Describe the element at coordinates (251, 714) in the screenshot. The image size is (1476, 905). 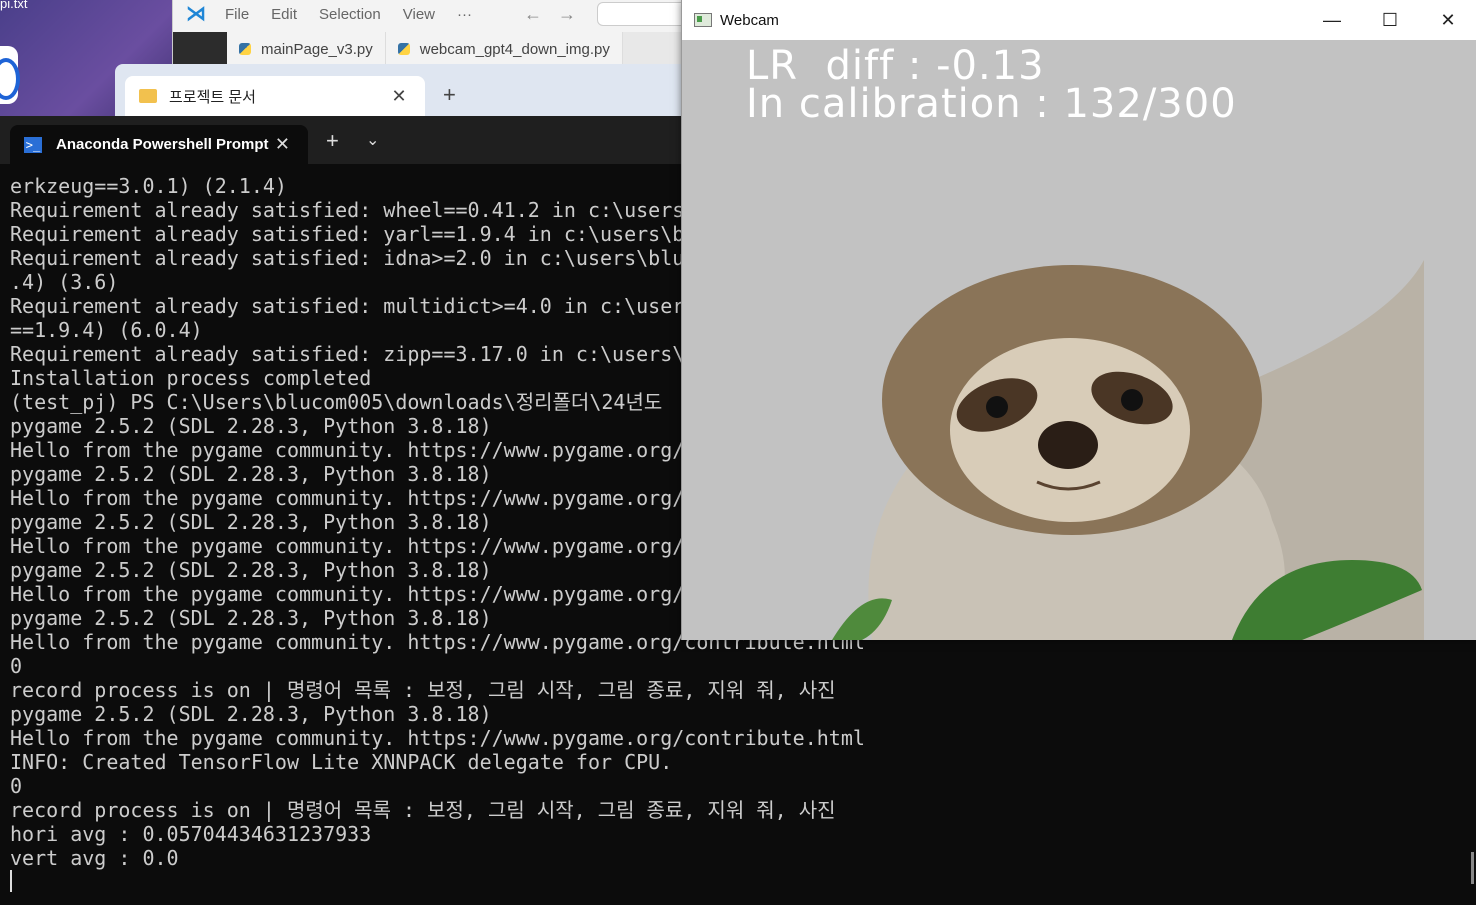
I see `terminal-line: pygame 2.5.2 (SDL 2.28.3, Python 3.8.18)` at that location.